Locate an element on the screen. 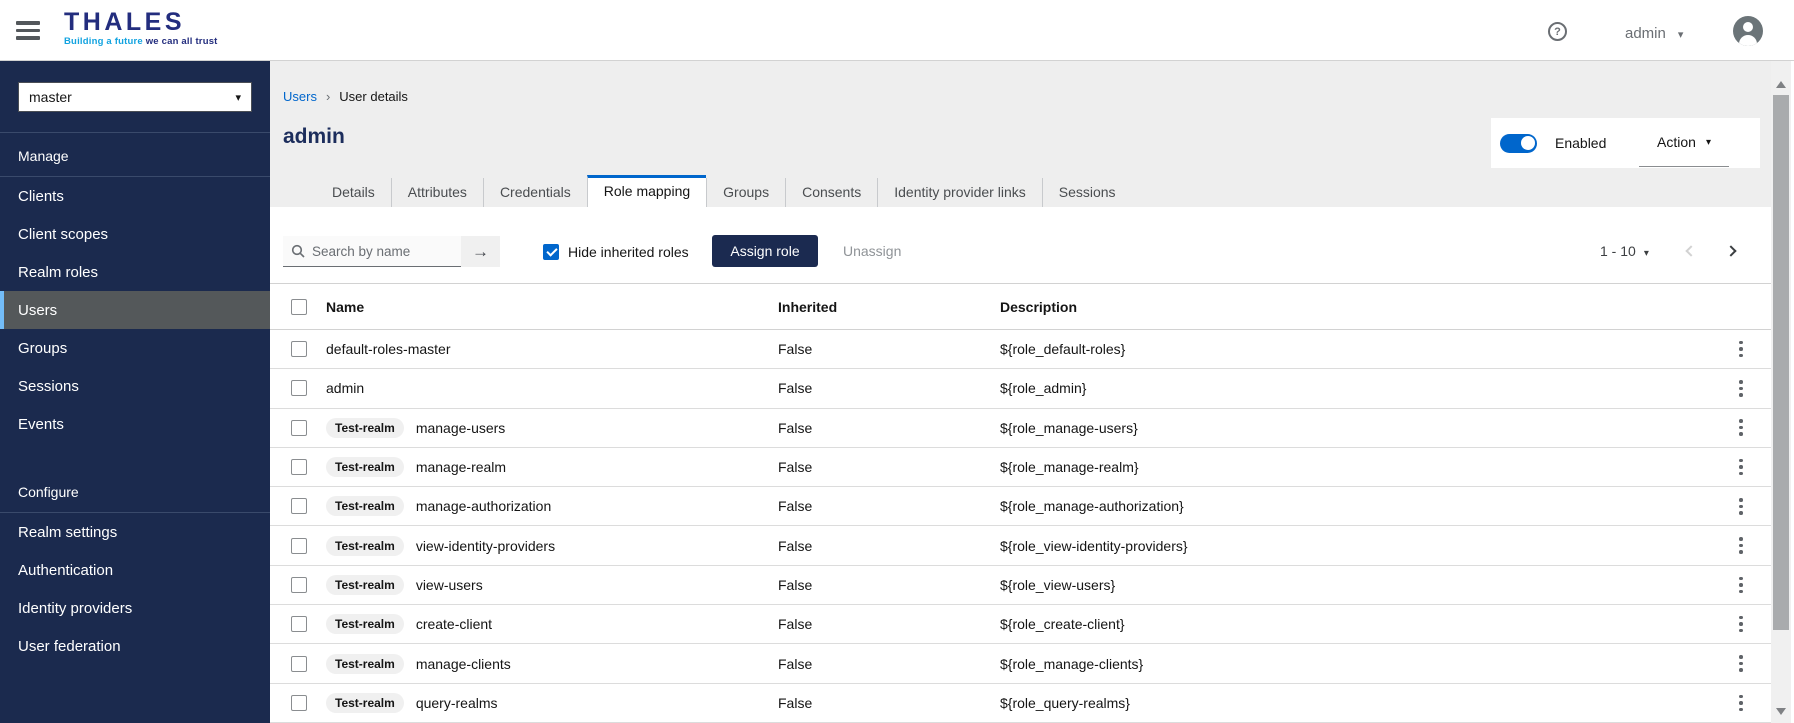  hide-inherited-checkbox is located at coordinates (551, 251).